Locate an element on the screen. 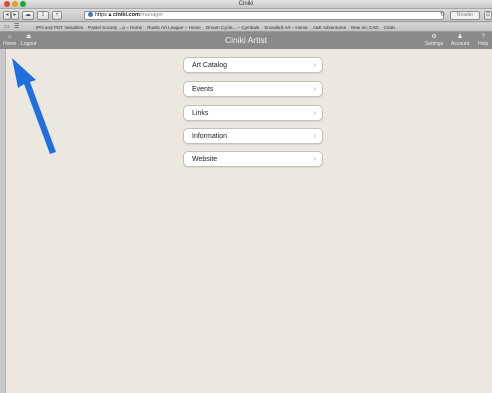  address-scheme: https is located at coordinates (101, 15).